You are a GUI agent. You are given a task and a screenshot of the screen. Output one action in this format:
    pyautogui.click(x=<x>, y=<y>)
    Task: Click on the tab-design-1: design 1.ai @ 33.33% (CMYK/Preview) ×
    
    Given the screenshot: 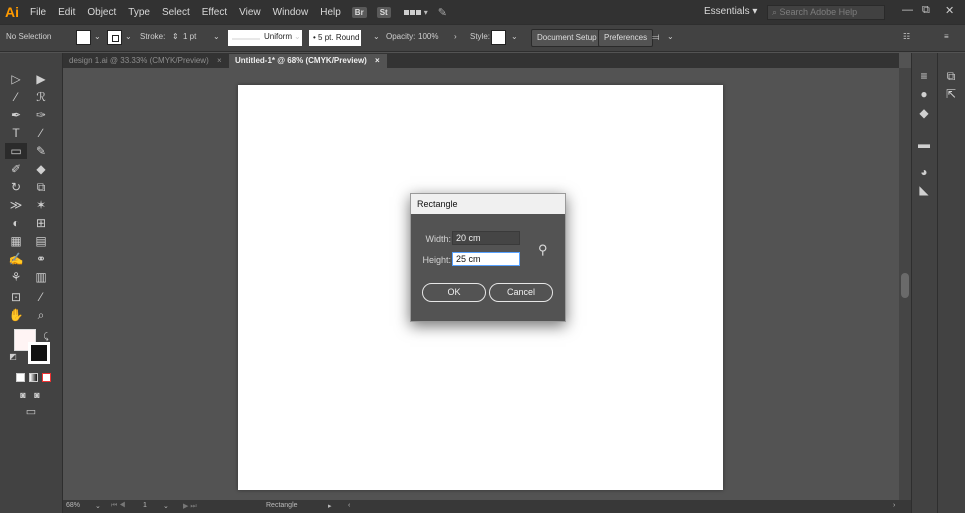 What is the action you would take?
    pyautogui.click(x=145, y=61)
    